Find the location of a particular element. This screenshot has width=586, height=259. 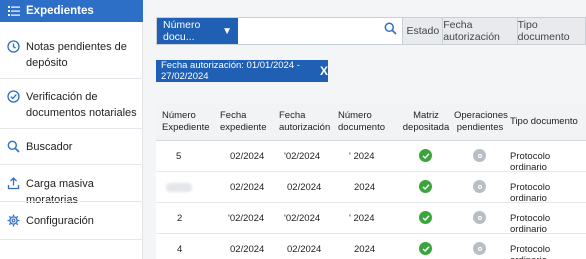

search-button is located at coordinates (391, 31).